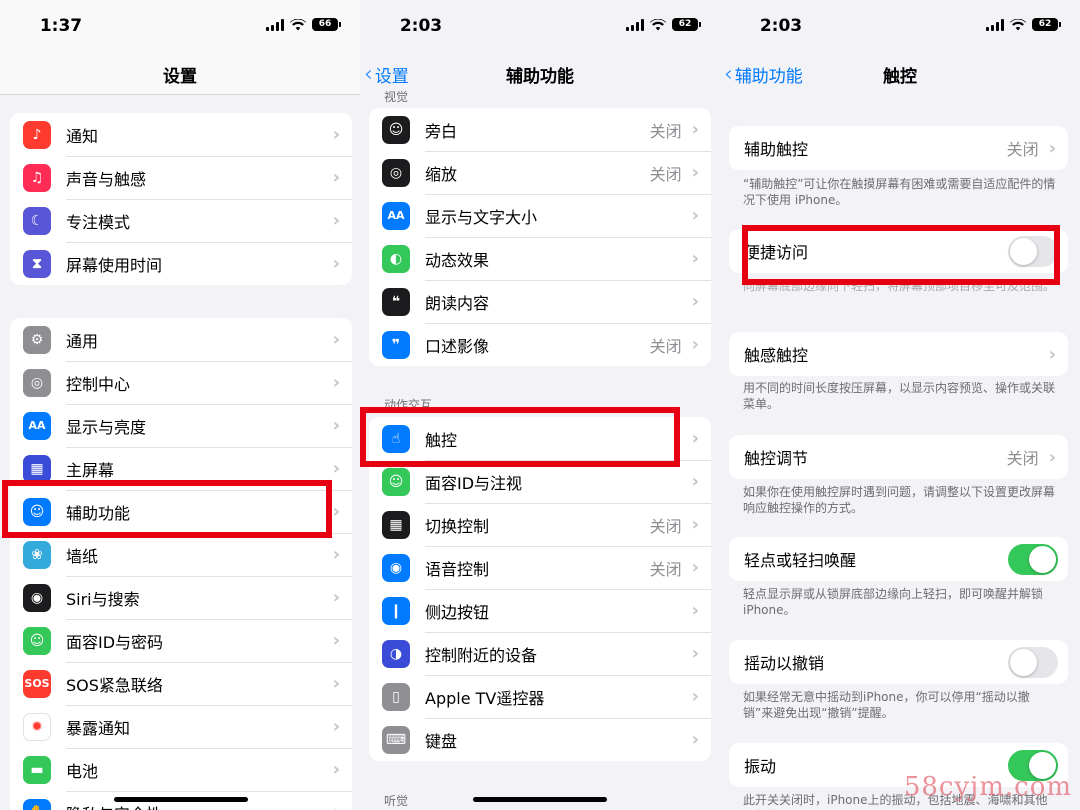  Describe the element at coordinates (37, 339) in the screenshot. I see `gear-icon: ⚙` at that location.